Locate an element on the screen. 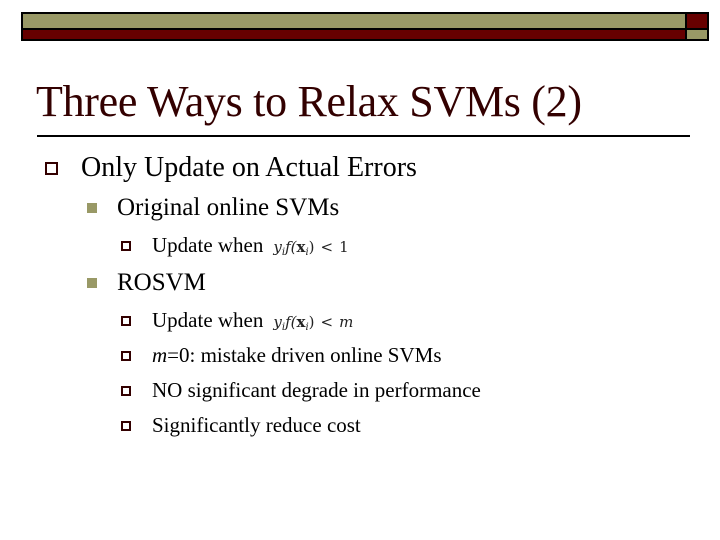 The image size is (720, 540). bullet-text: Original online SVMs is located at coordinates (228, 207).